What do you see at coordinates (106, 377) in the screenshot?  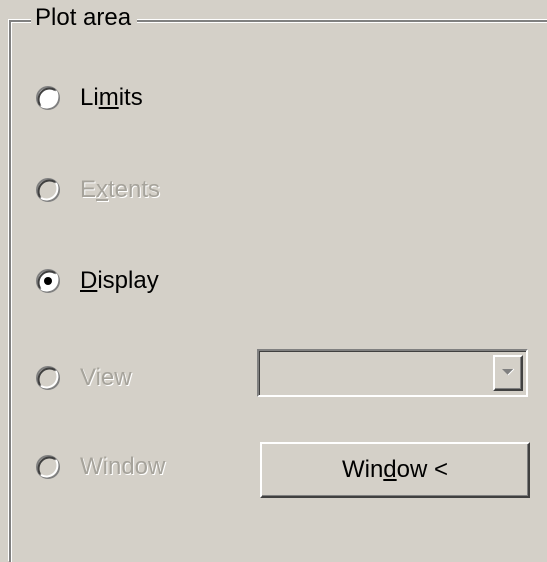 I see `view-label: View` at bounding box center [106, 377].